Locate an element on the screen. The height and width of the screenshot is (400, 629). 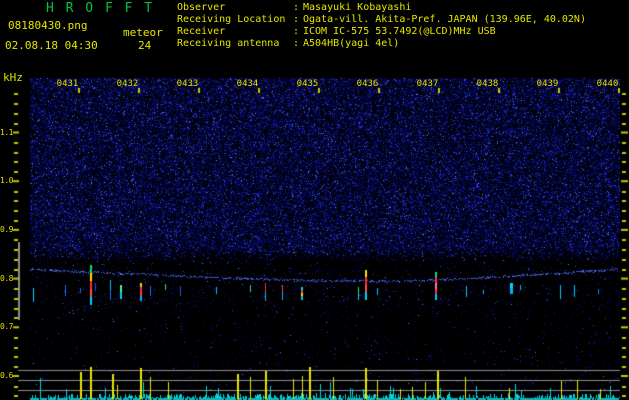
info-row-observer: Observer: Masayuki Kobayashi is located at coordinates (381, 8).